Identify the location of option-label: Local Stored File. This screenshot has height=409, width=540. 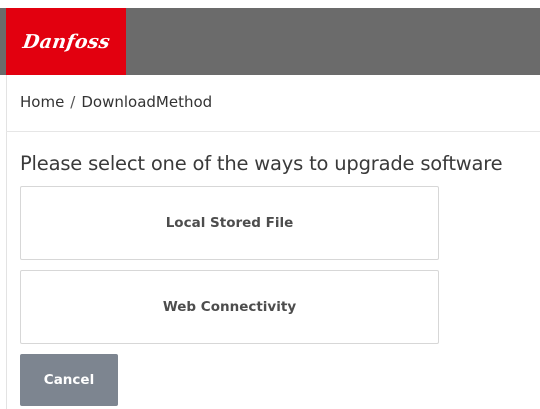
(229, 223).